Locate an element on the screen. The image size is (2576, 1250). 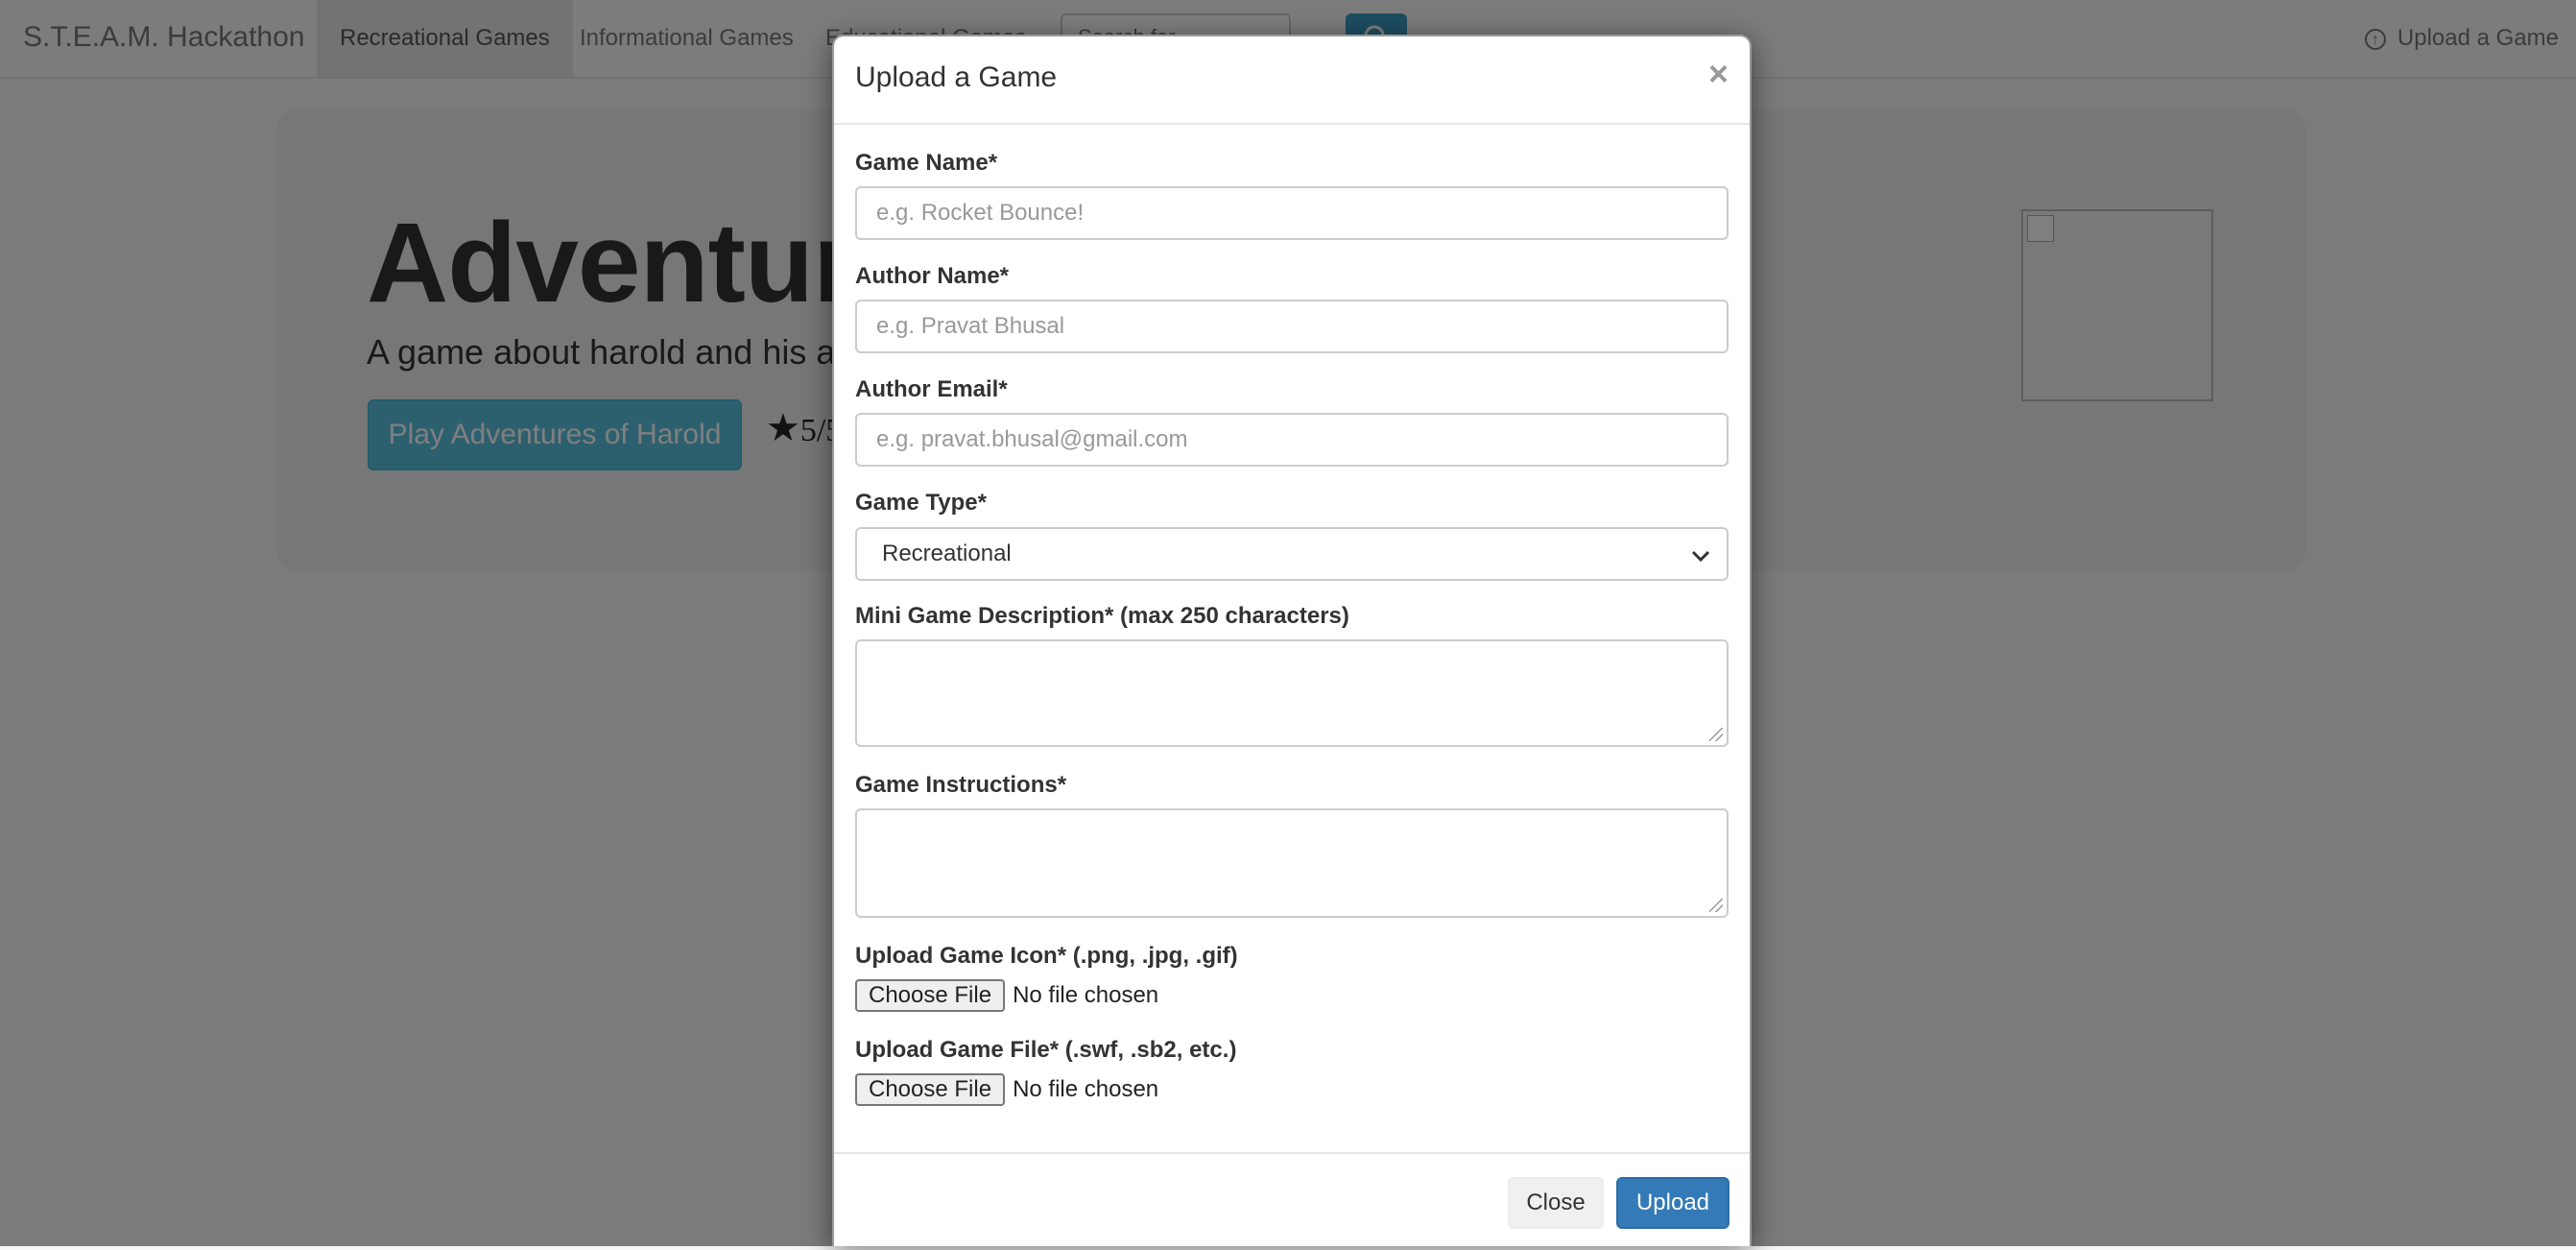
game-type-label: Game Type* is located at coordinates (921, 503).